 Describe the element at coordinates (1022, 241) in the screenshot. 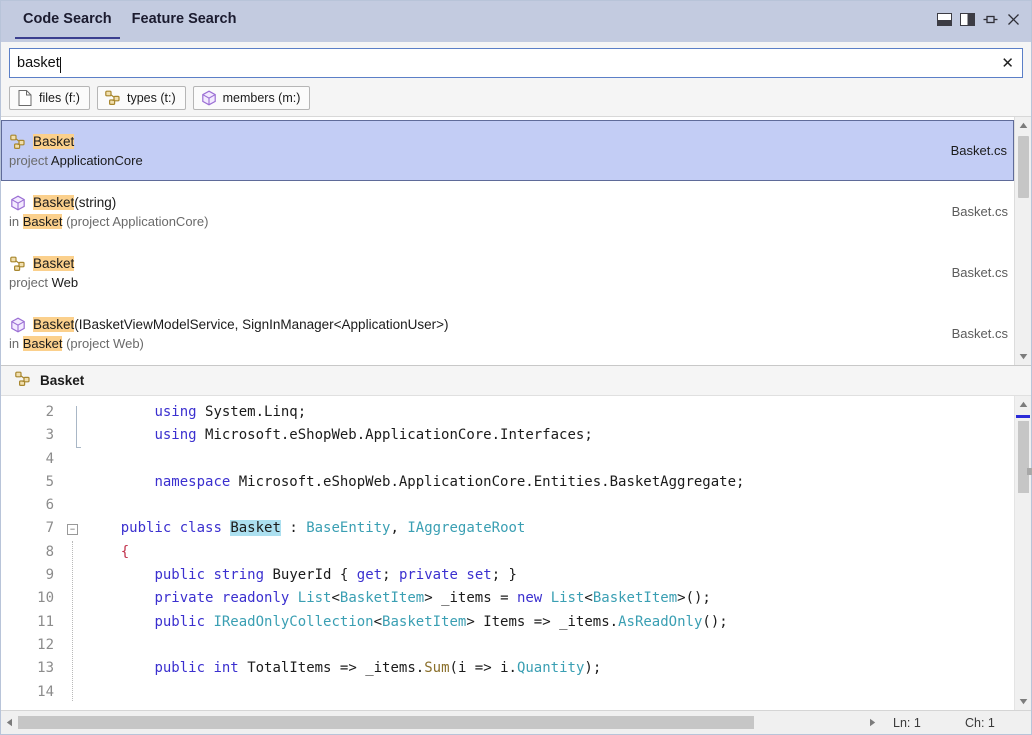

I see `results-scrollbar` at that location.